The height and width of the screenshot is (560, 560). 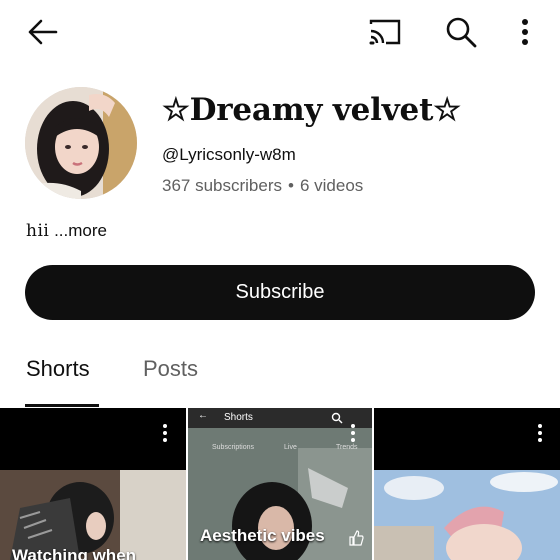 I want to click on top-app-bar, so click(x=280, y=32).